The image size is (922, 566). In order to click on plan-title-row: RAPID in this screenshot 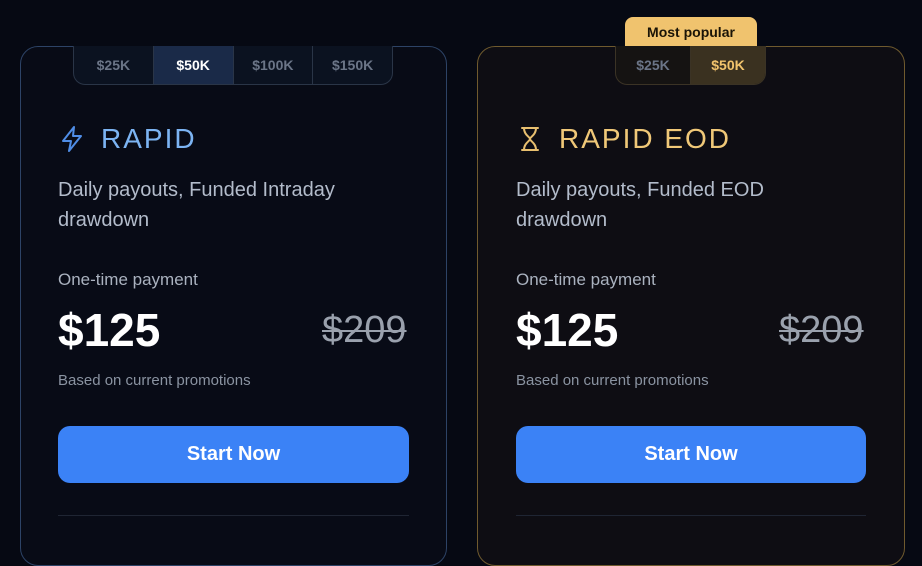, I will do `click(127, 139)`.